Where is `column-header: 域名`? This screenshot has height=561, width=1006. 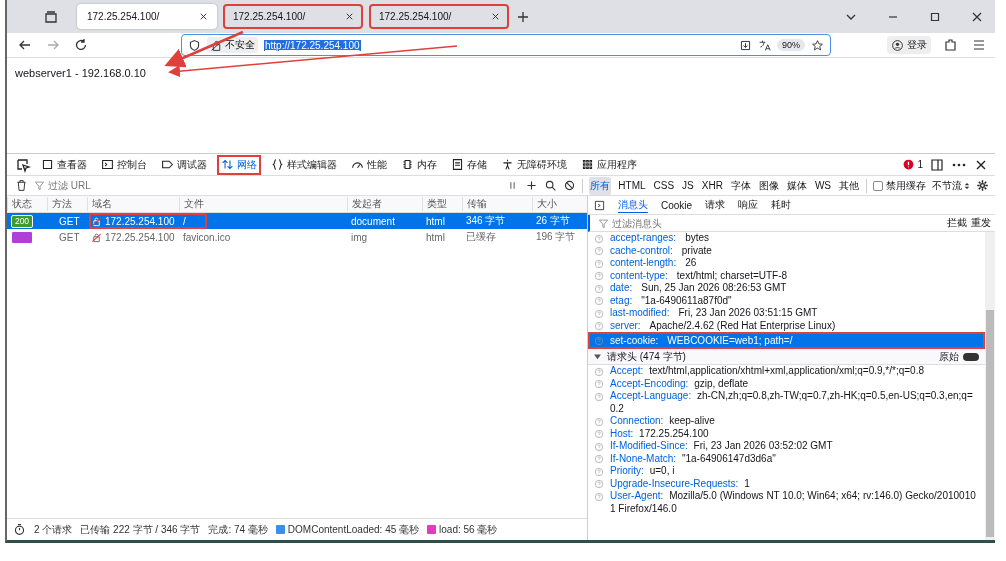
column-header: 域名 is located at coordinates (133, 204).